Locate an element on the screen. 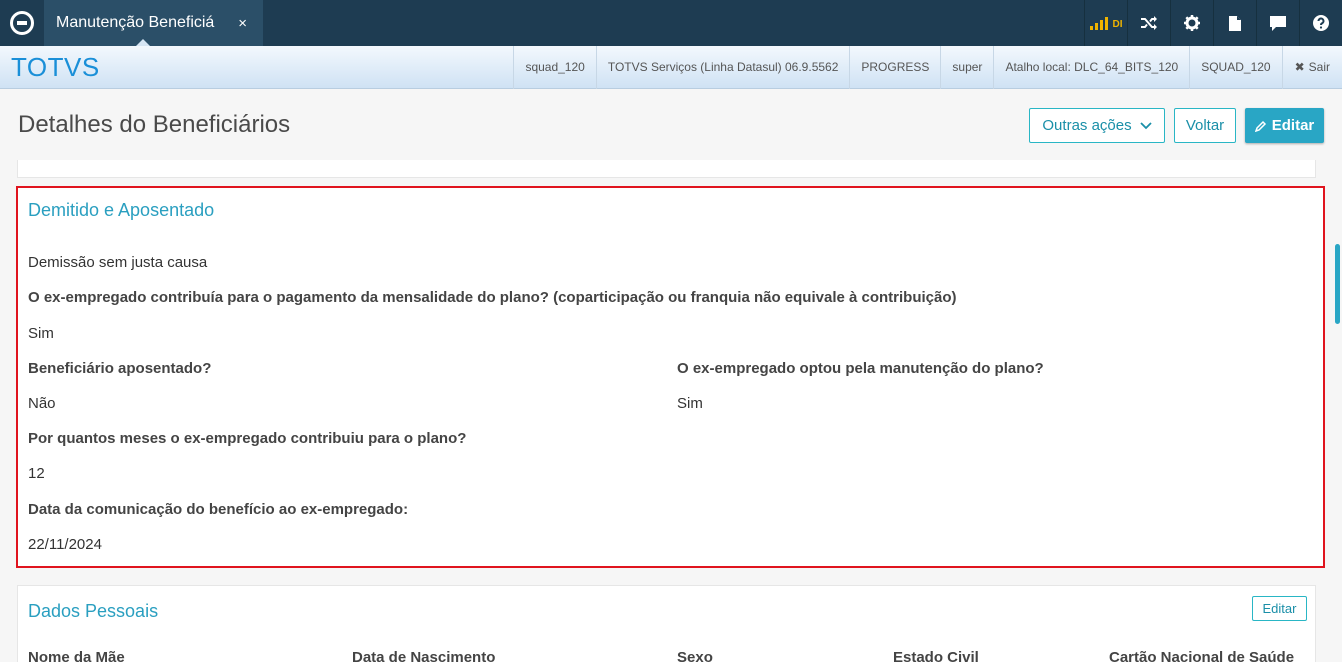  totvs-logo-icon is located at coordinates (22, 23).